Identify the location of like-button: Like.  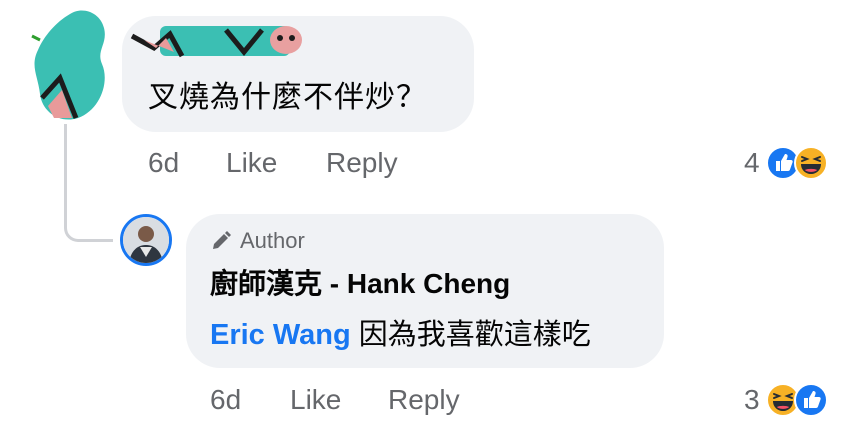
(251, 163).